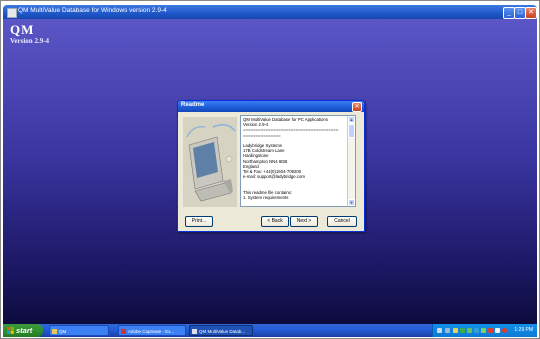 Image resolution: width=540 pixels, height=339 pixels. I want to click on app-icon, so click(12, 13).